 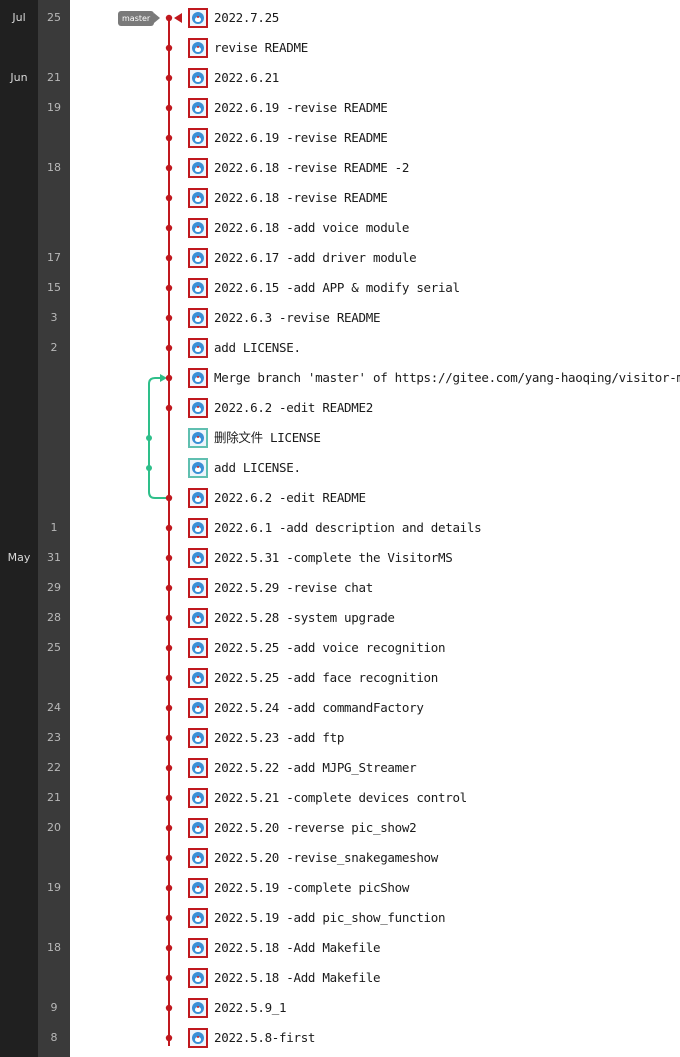 What do you see at coordinates (319, 707) in the screenshot?
I see `commit-message: 2022.5.24 -add commandFactory` at bounding box center [319, 707].